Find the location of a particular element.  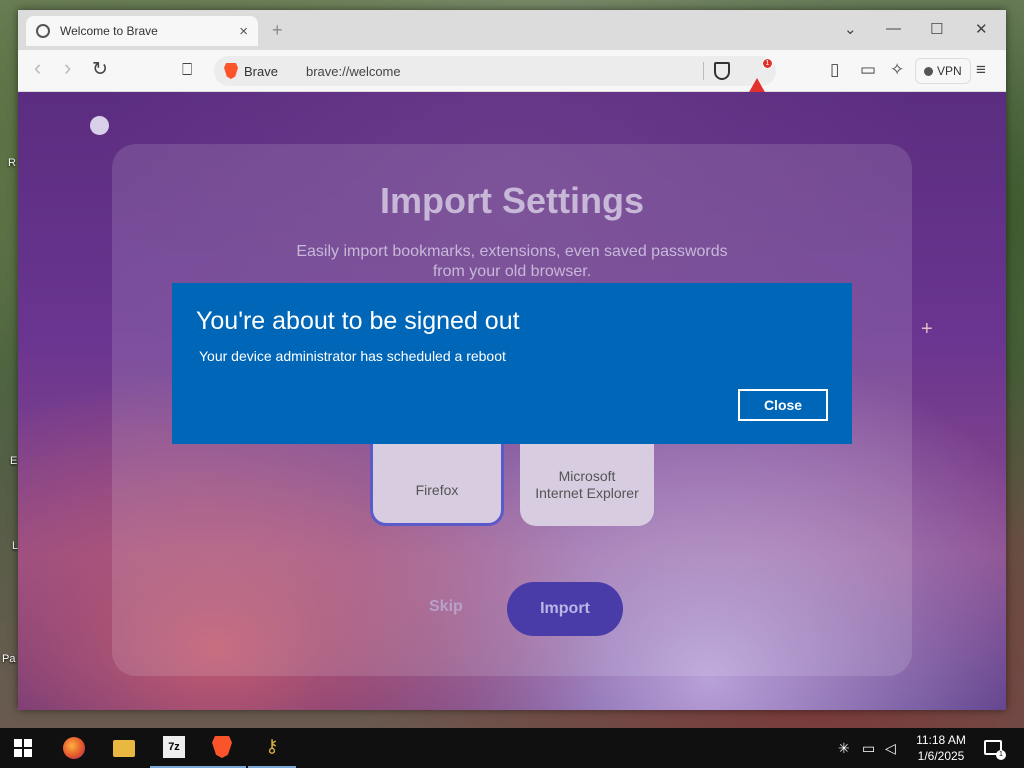

taskbar-app-keys: ⚷ is located at coordinates (272, 748).